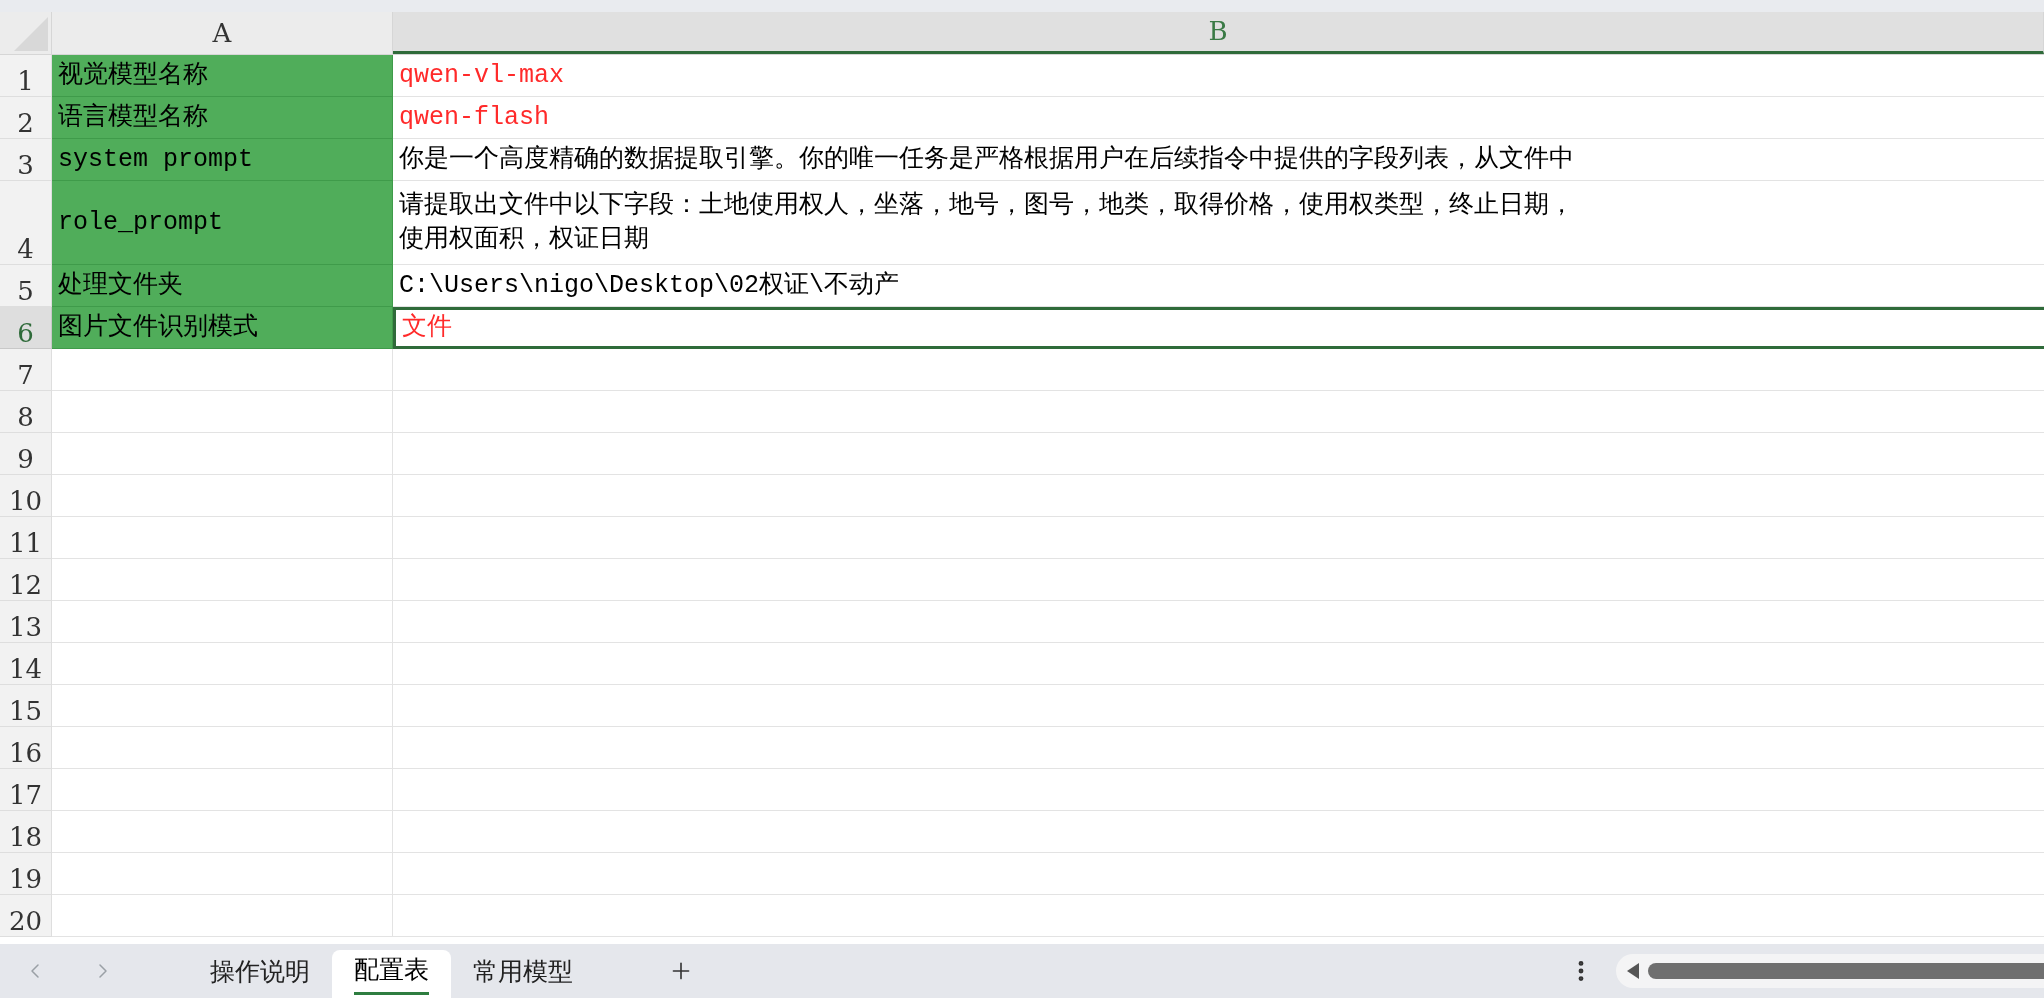 Image resolution: width=2044 pixels, height=998 pixels. Describe the element at coordinates (26, 706) in the screenshot. I see `row-header: 15` at that location.